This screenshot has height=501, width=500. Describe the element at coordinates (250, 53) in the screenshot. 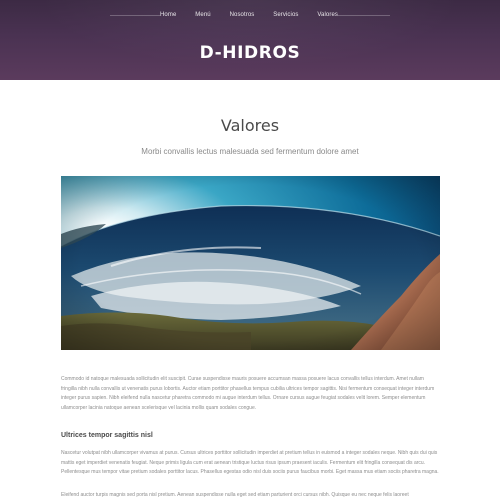

I see `site-brand: D-HIDROS` at that location.